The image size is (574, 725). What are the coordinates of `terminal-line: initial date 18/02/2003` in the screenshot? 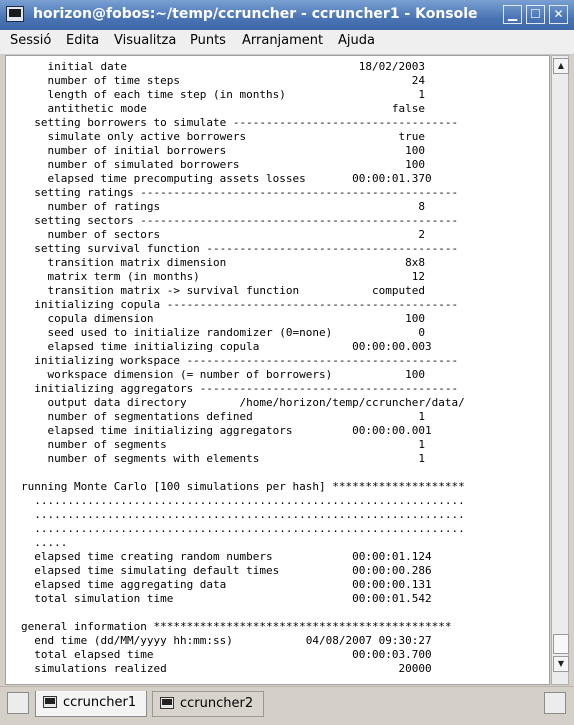 It's located at (223, 66).